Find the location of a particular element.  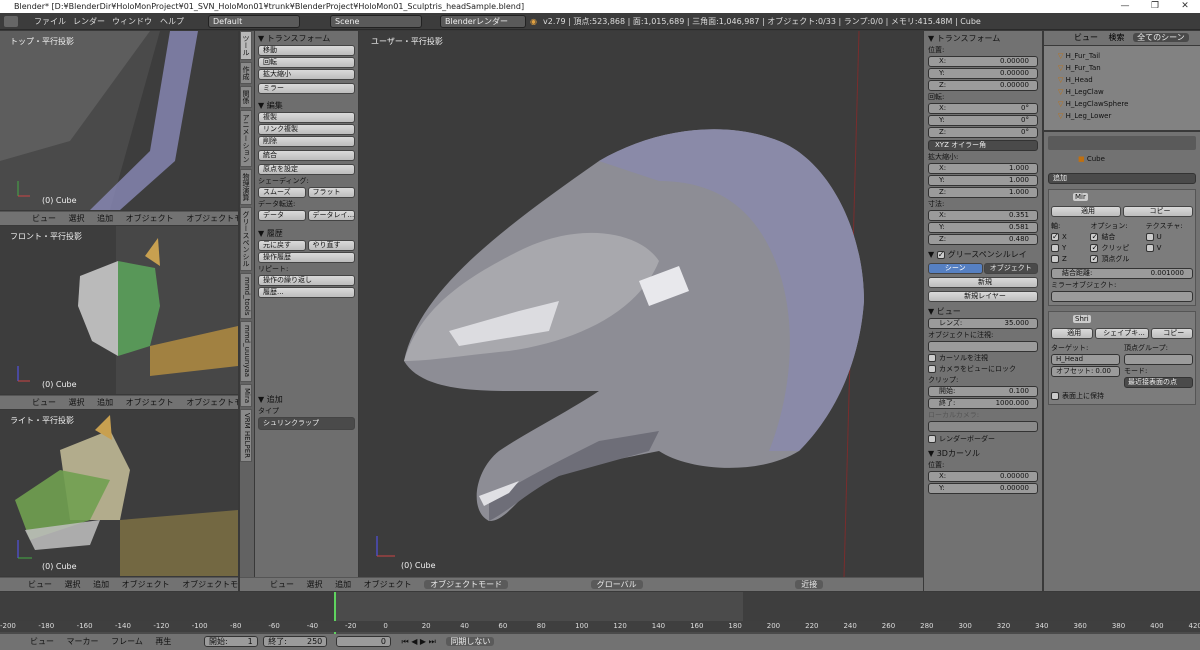

offset-field: オフセット: 0.00 is located at coordinates (1085, 371).